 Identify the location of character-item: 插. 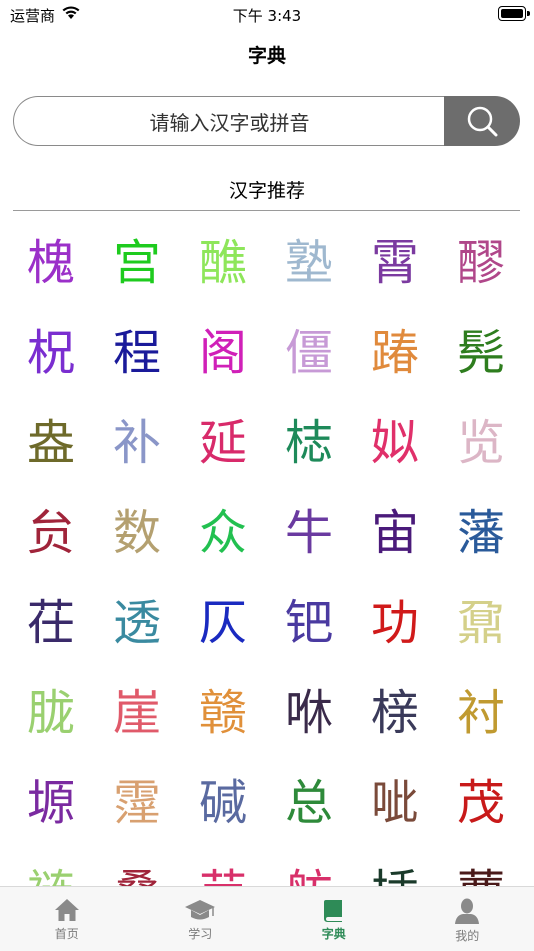
(395, 867).